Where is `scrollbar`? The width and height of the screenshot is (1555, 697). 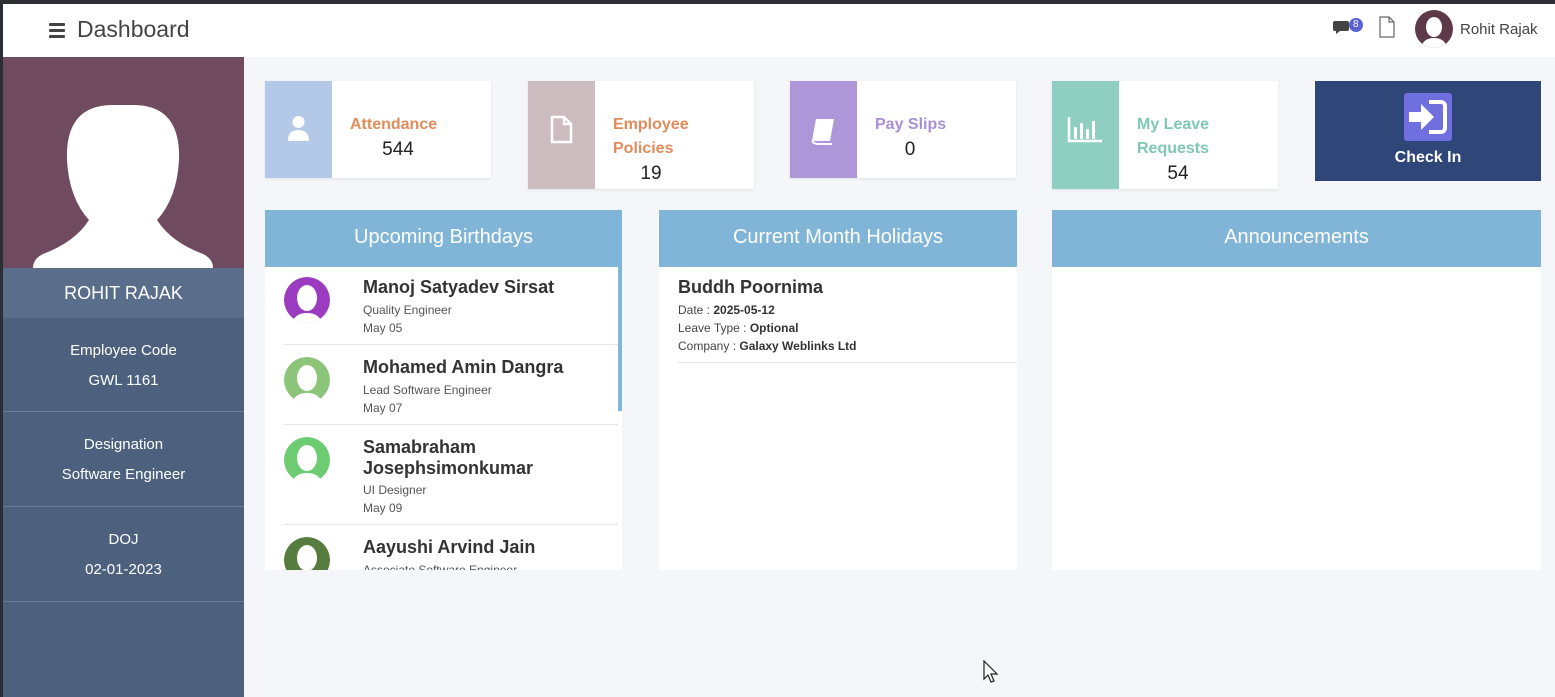 scrollbar is located at coordinates (620, 339).